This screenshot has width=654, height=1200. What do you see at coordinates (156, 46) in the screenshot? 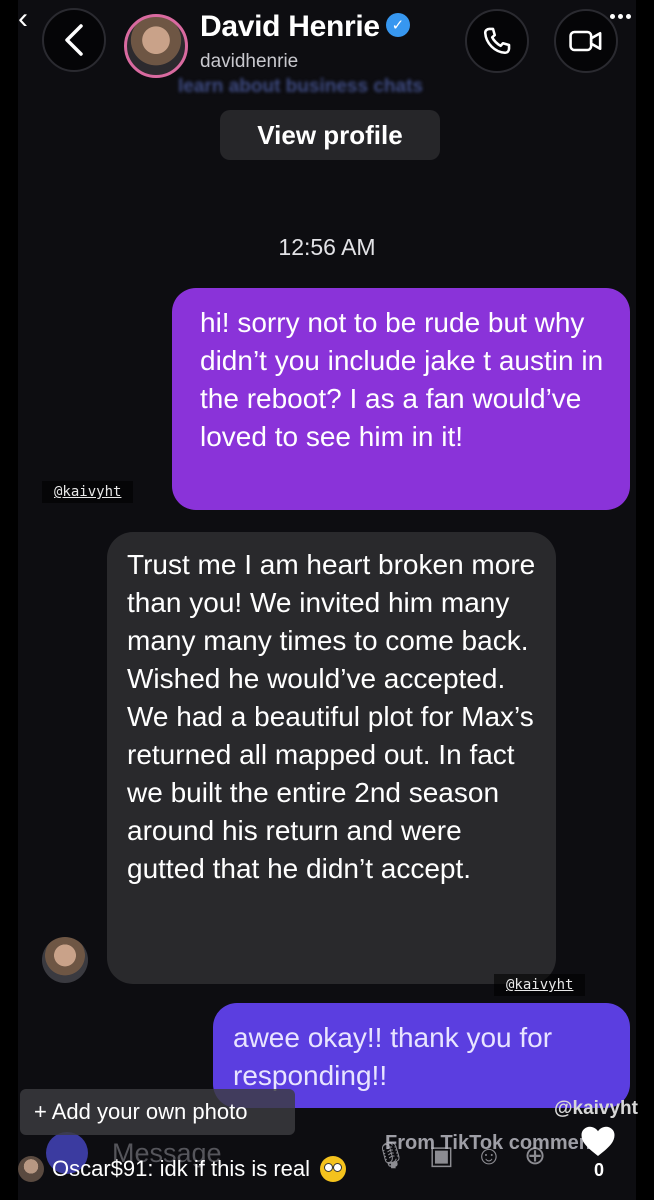
I see `contact-avatar` at bounding box center [156, 46].